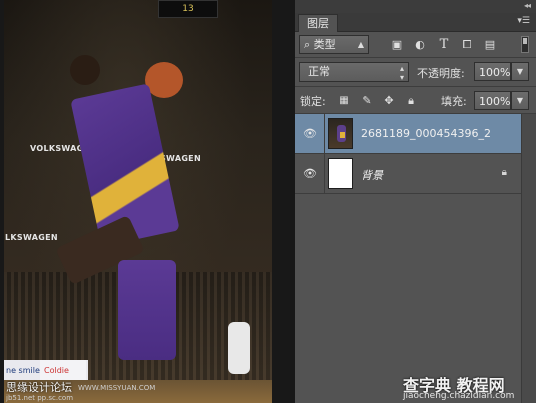 Image resolution: width=536 pixels, height=403 pixels. What do you see at coordinates (318, 23) in the screenshot?
I see `tab-layers: 图层` at bounding box center [318, 23].